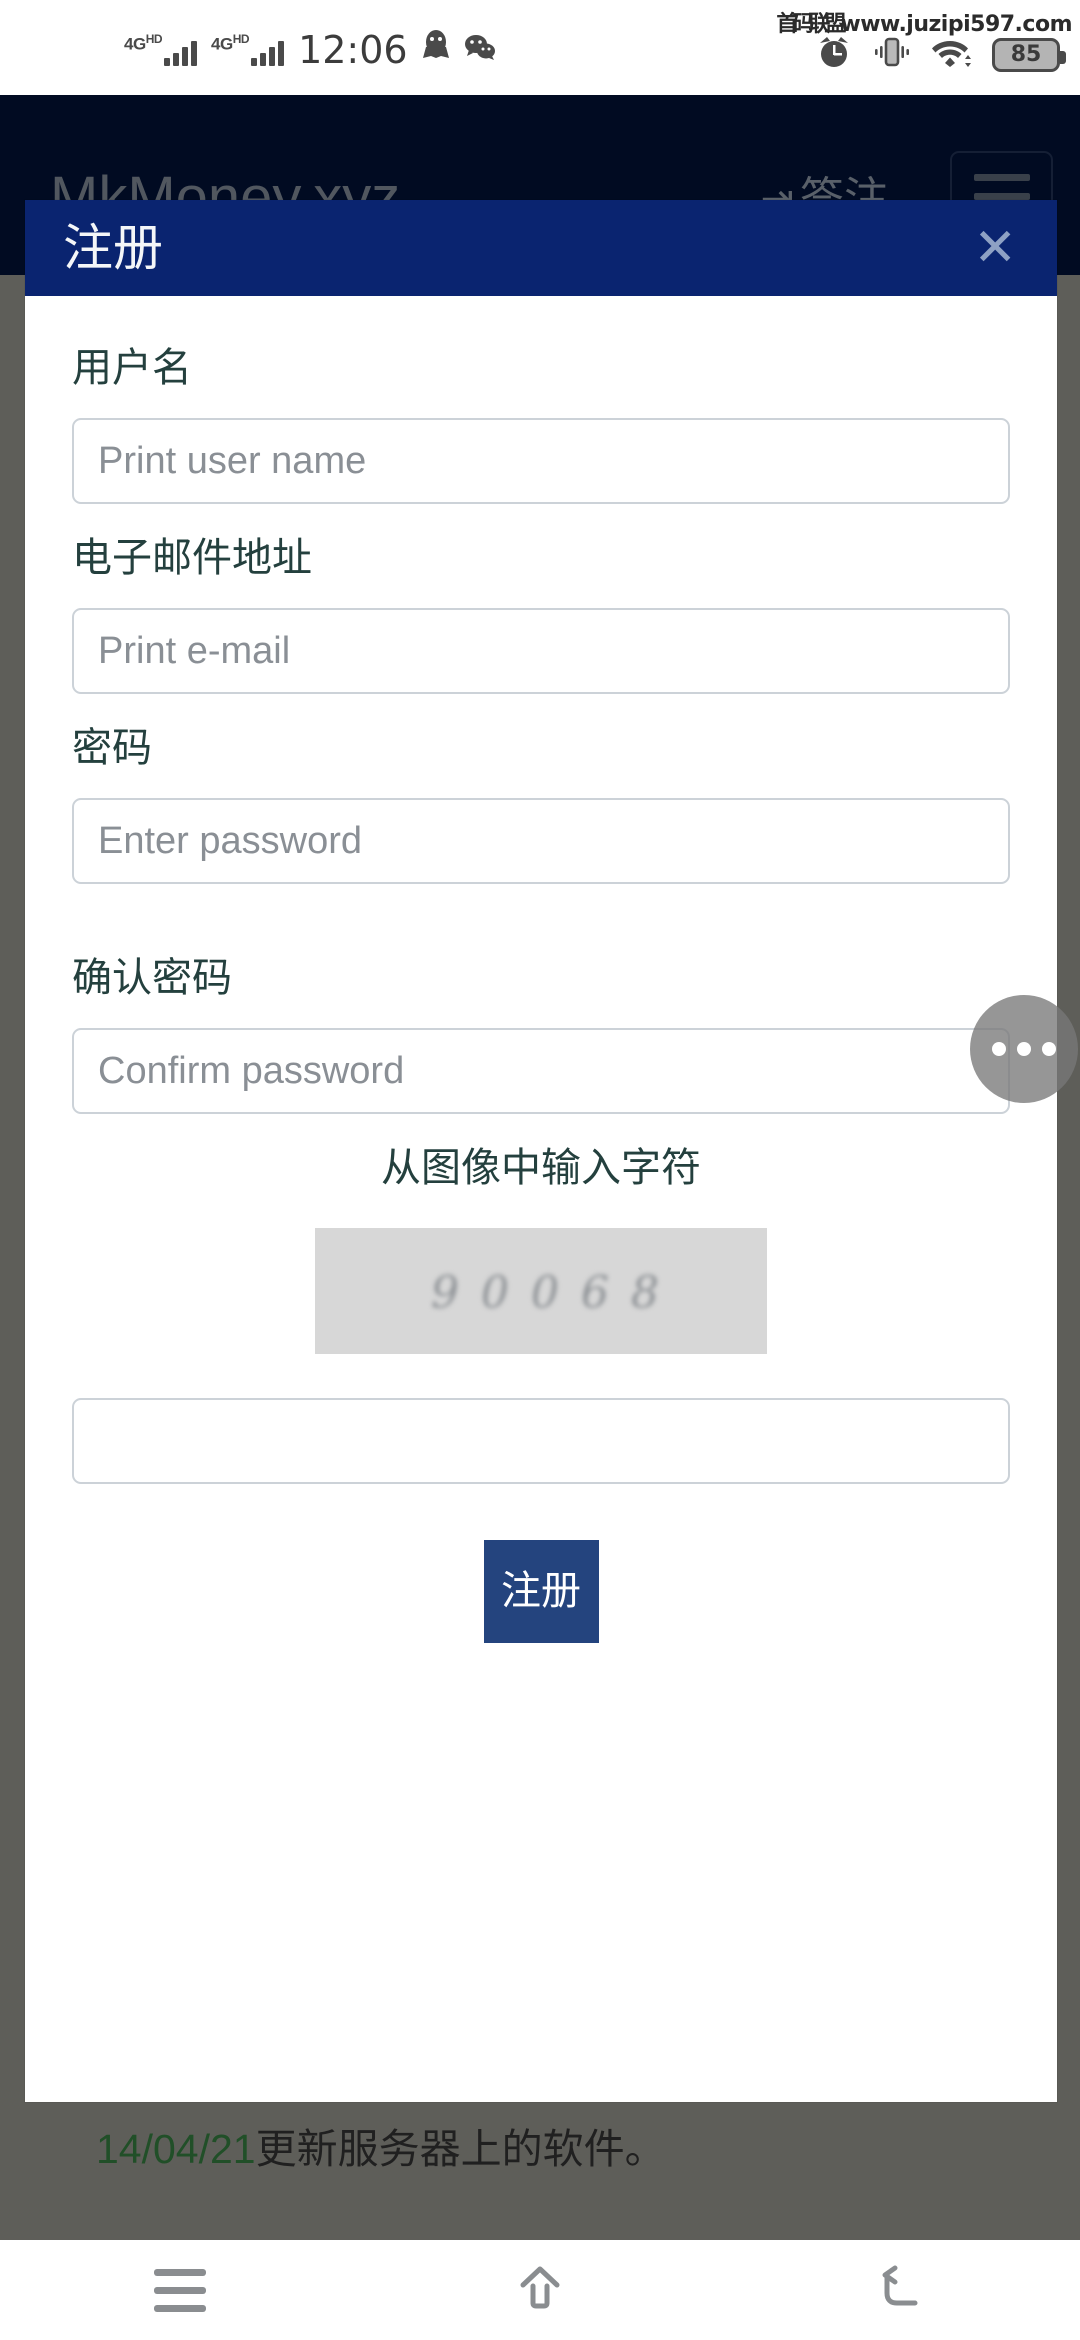 Image resolution: width=1080 pixels, height=2340 pixels. I want to click on captcha-block: 从图像中输入字符 90068, so click(541, 1316).